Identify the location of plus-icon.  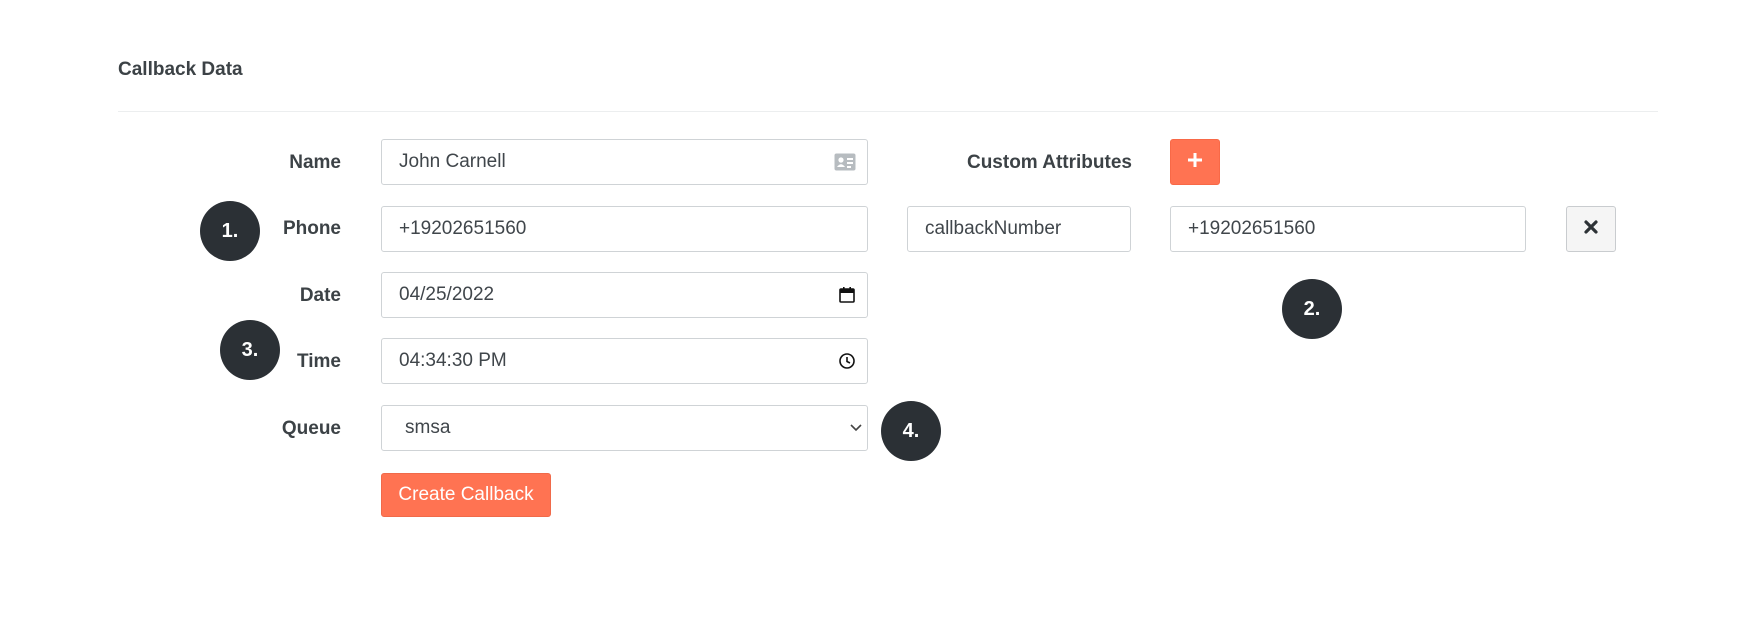
(1195, 162).